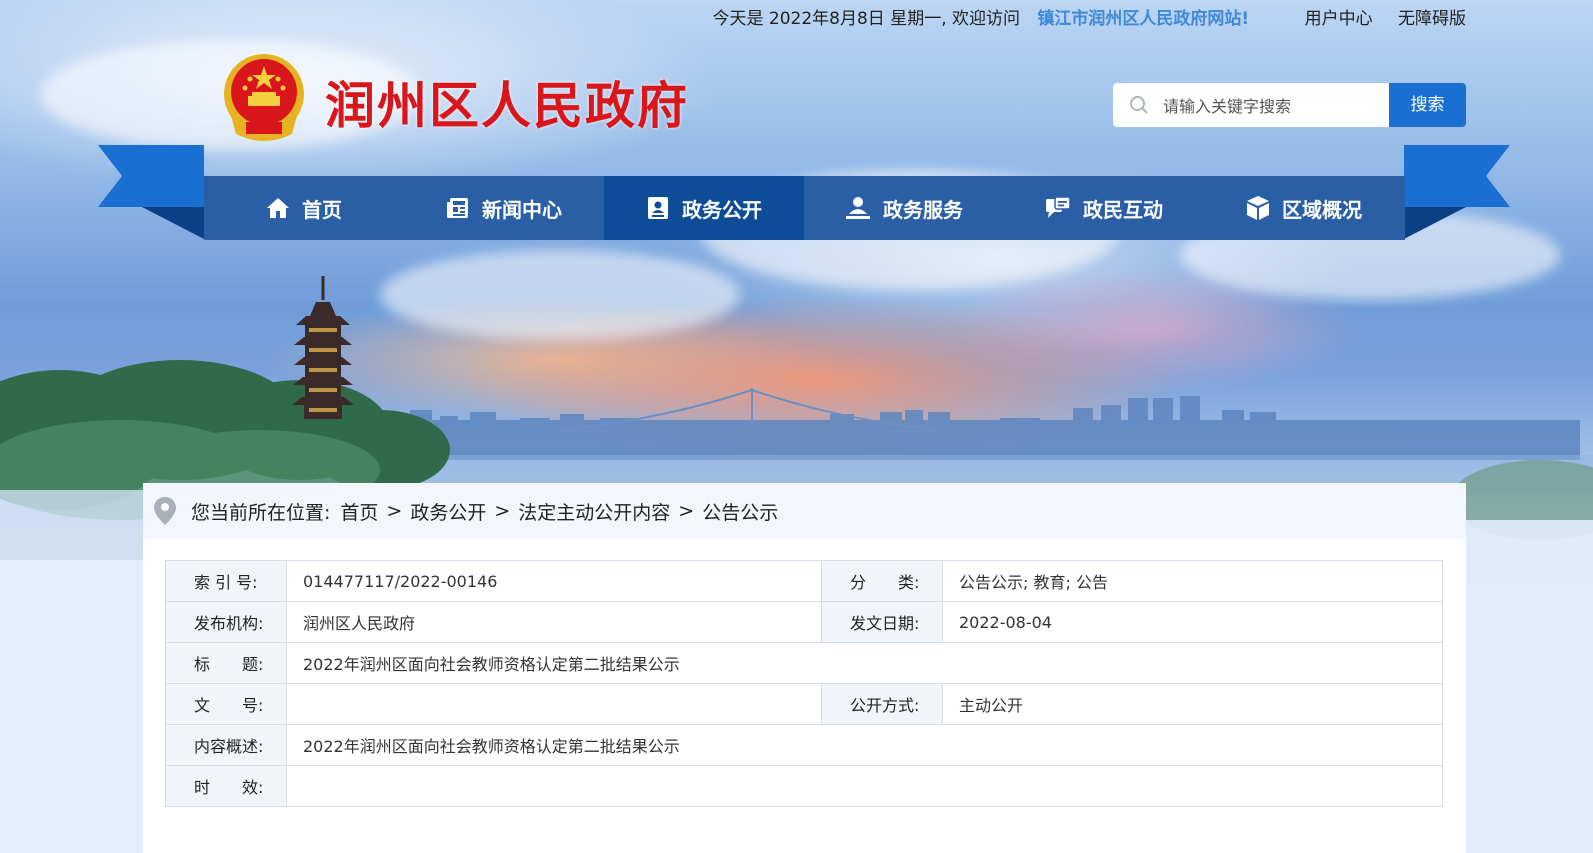 The width and height of the screenshot is (1593, 853). Describe the element at coordinates (1339, 19) in the screenshot. I see `user-center-link: 用户中心` at that location.